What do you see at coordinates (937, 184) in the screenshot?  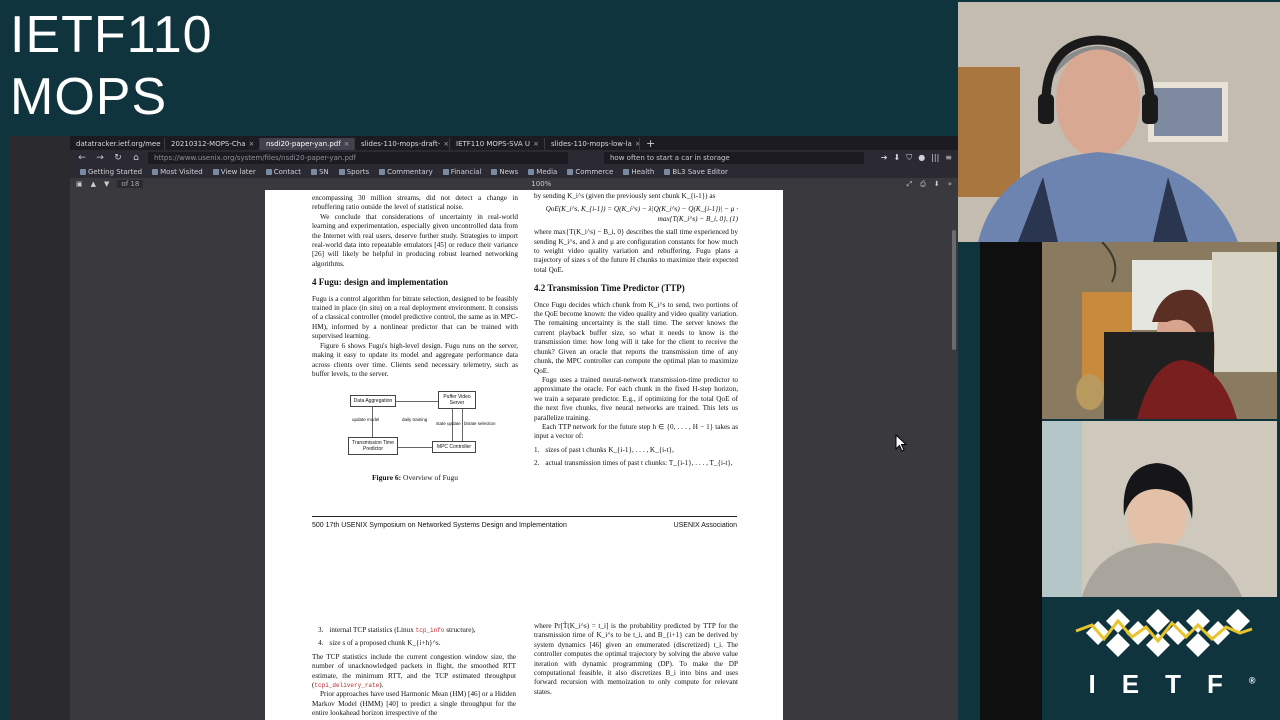 I see `save-icon: ⬇` at bounding box center [937, 184].